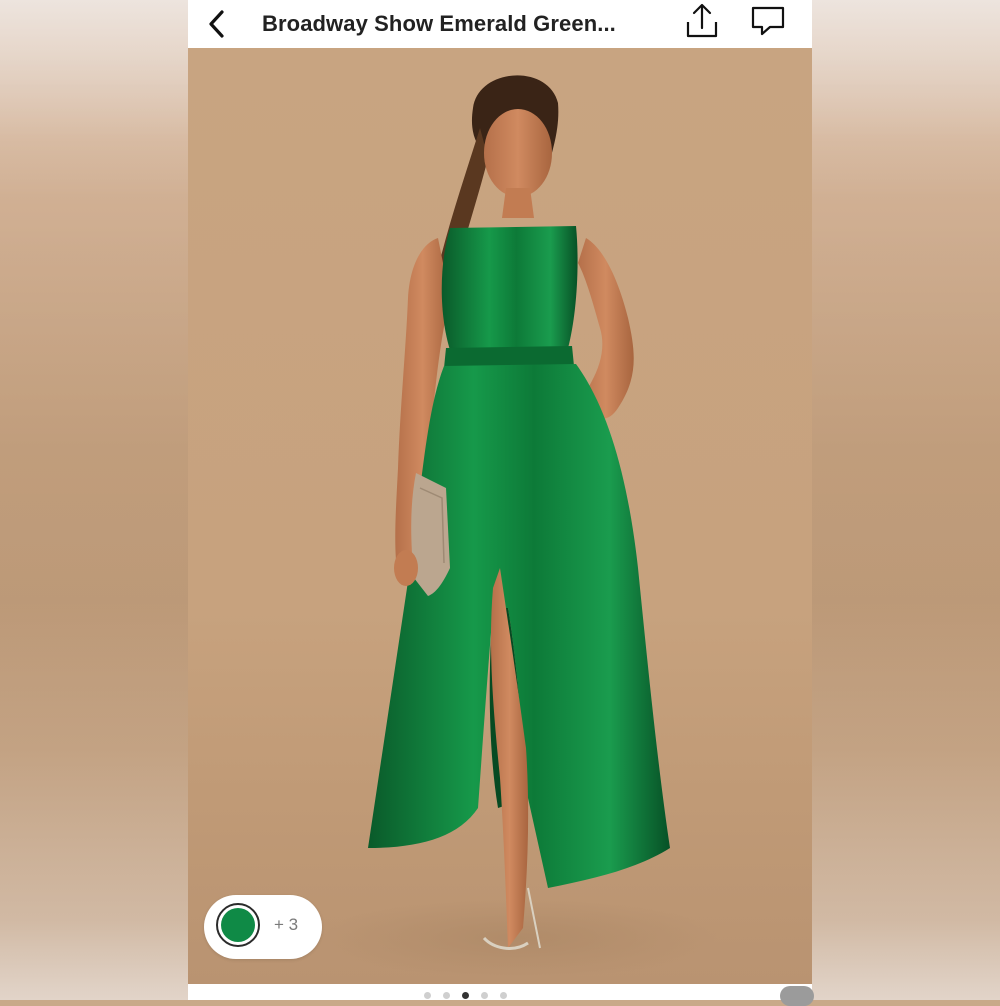 The height and width of the screenshot is (1006, 1000). I want to click on scroll-indicator, so click(797, 996).